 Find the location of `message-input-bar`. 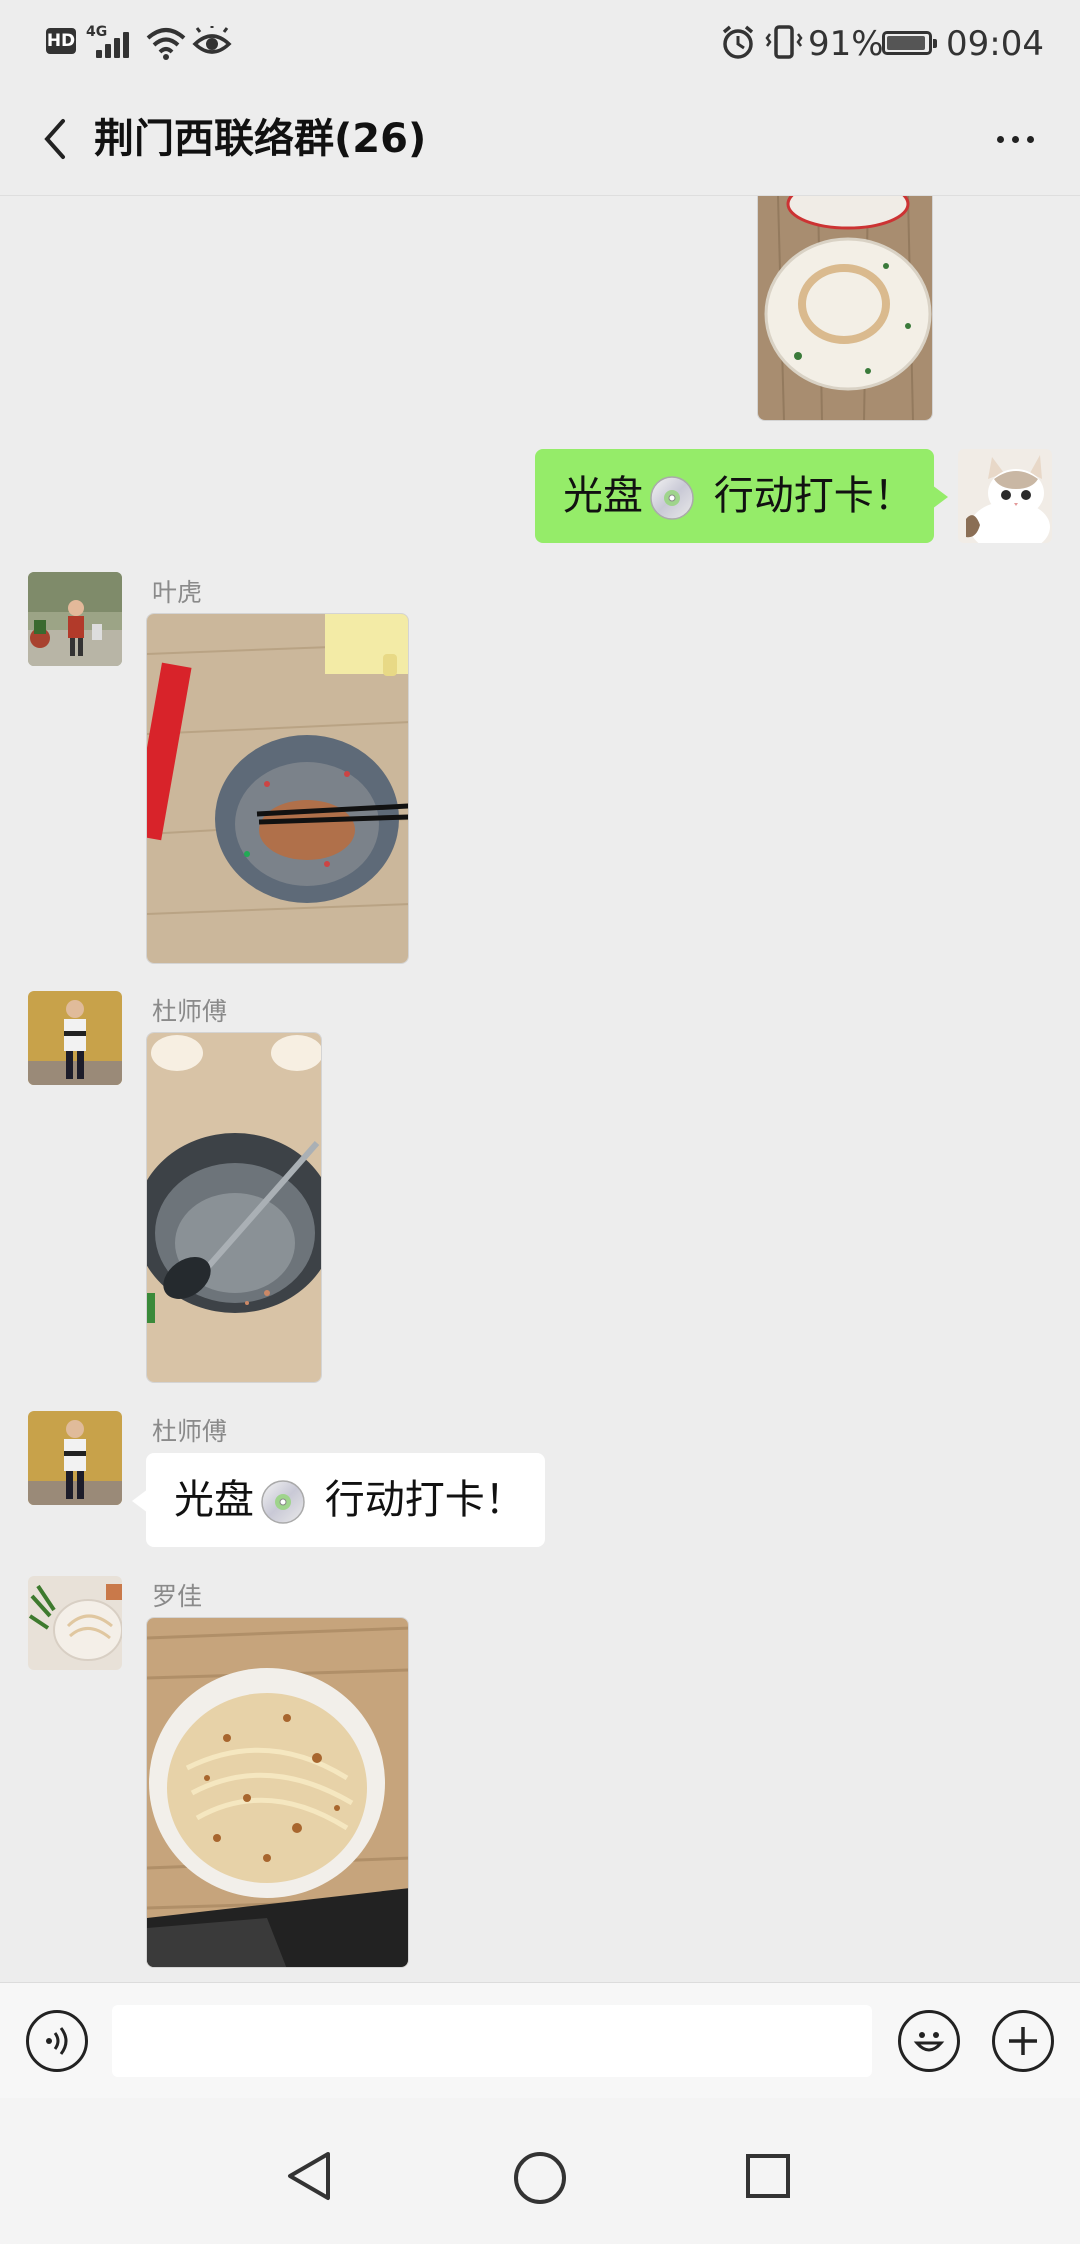

message-input-bar is located at coordinates (540, 2040).